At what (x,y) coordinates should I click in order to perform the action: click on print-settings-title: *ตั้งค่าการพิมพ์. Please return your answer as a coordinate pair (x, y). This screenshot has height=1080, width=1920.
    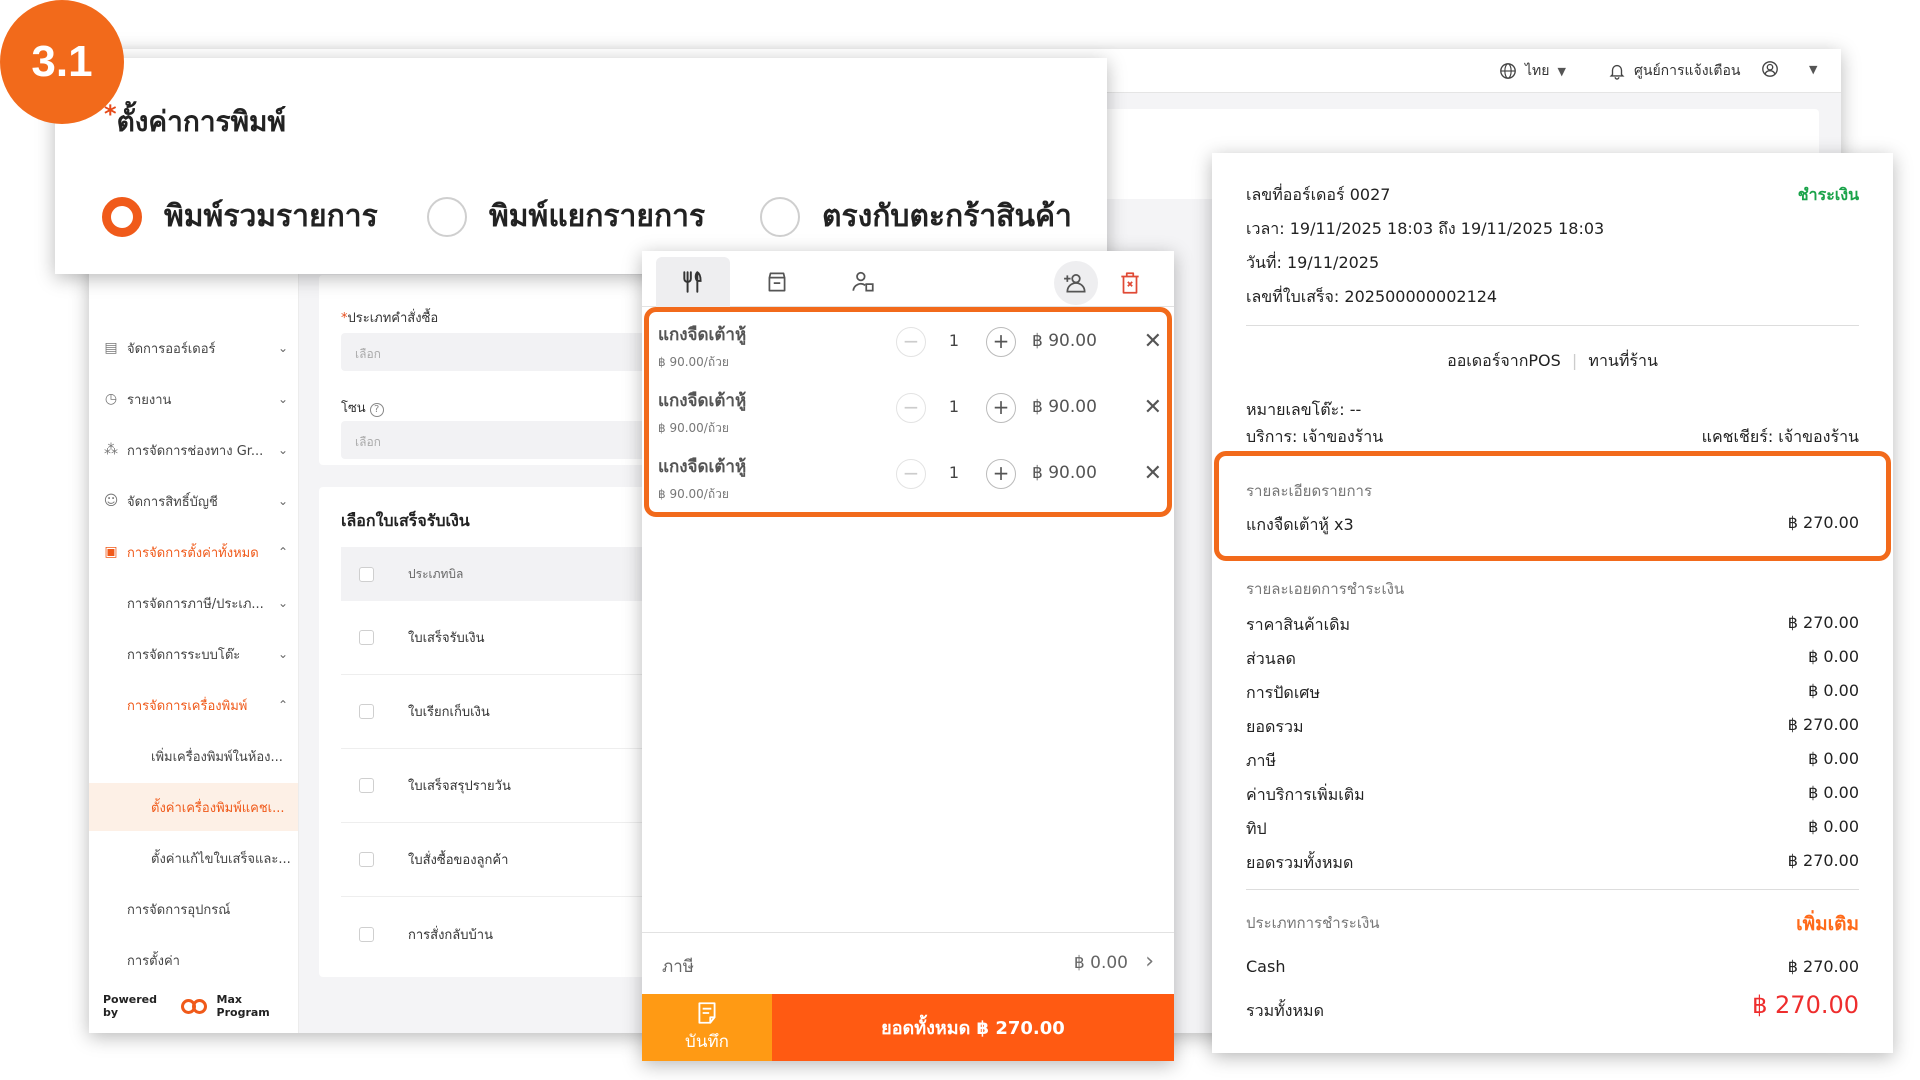
    Looking at the image, I should click on (195, 119).